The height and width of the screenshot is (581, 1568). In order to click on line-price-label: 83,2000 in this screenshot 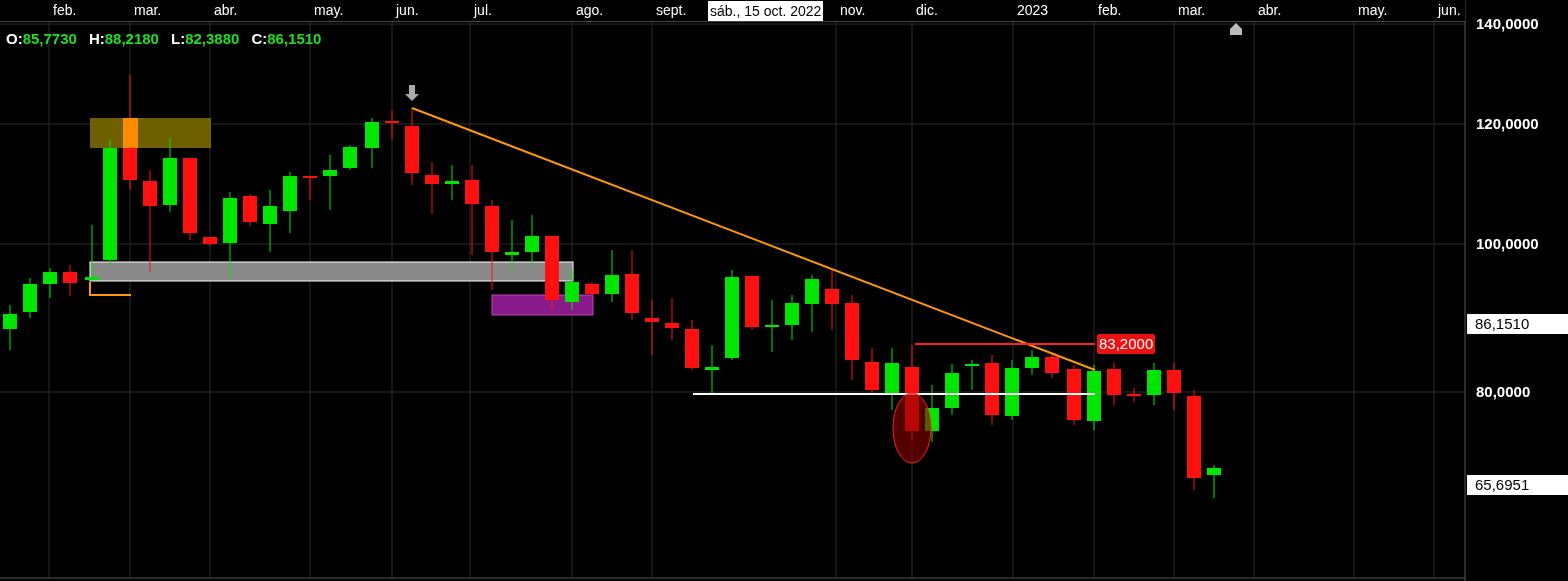, I will do `click(1126, 344)`.